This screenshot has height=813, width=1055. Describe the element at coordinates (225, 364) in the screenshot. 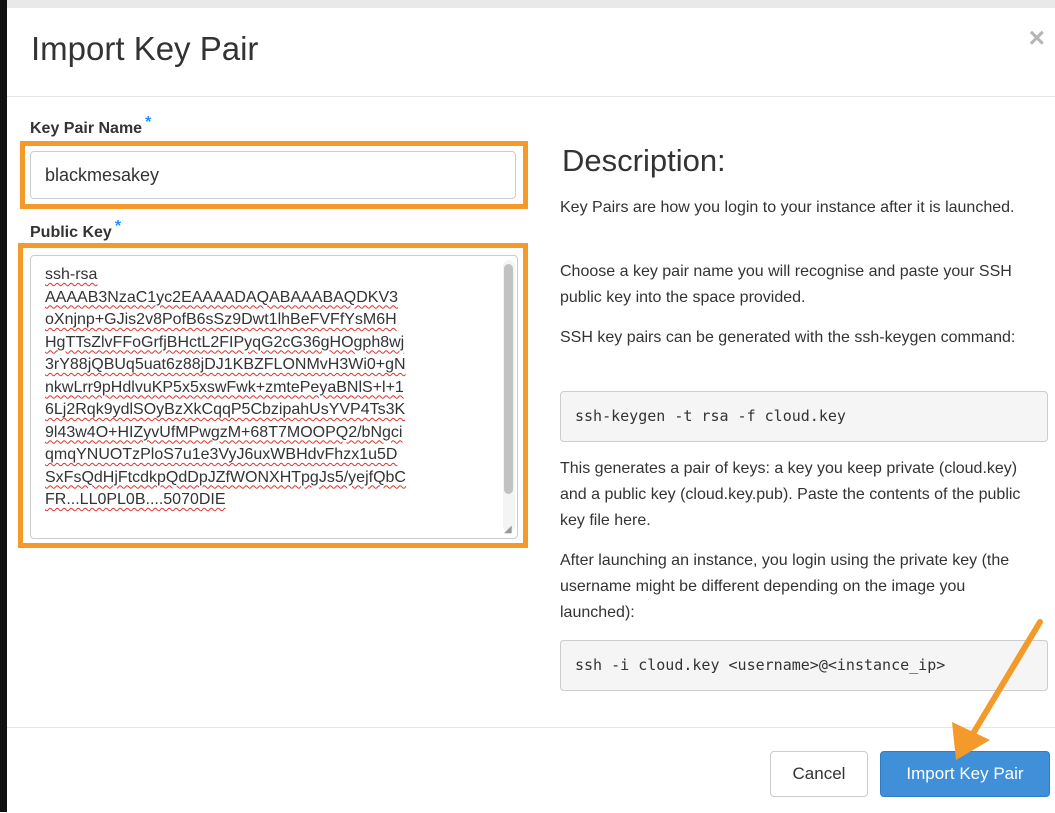

I see `public-key-line: 3rY88jQBUq5uat6z88jDJ1KBZFLONMvH3Wi0+gN` at that location.